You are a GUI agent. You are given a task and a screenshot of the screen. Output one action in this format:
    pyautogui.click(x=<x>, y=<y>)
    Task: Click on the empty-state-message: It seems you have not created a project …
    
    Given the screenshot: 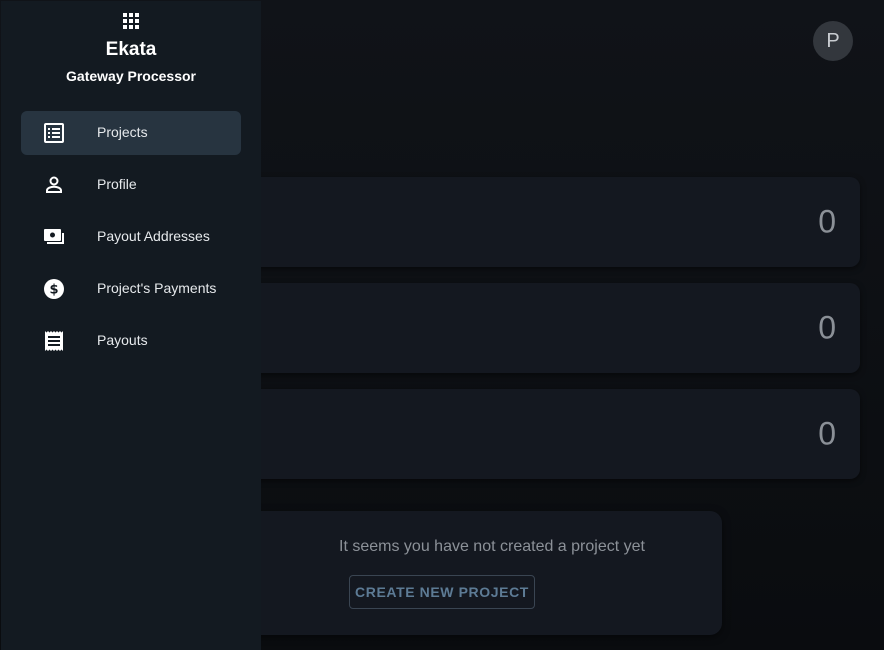 What is the action you would take?
    pyautogui.click(x=492, y=546)
    